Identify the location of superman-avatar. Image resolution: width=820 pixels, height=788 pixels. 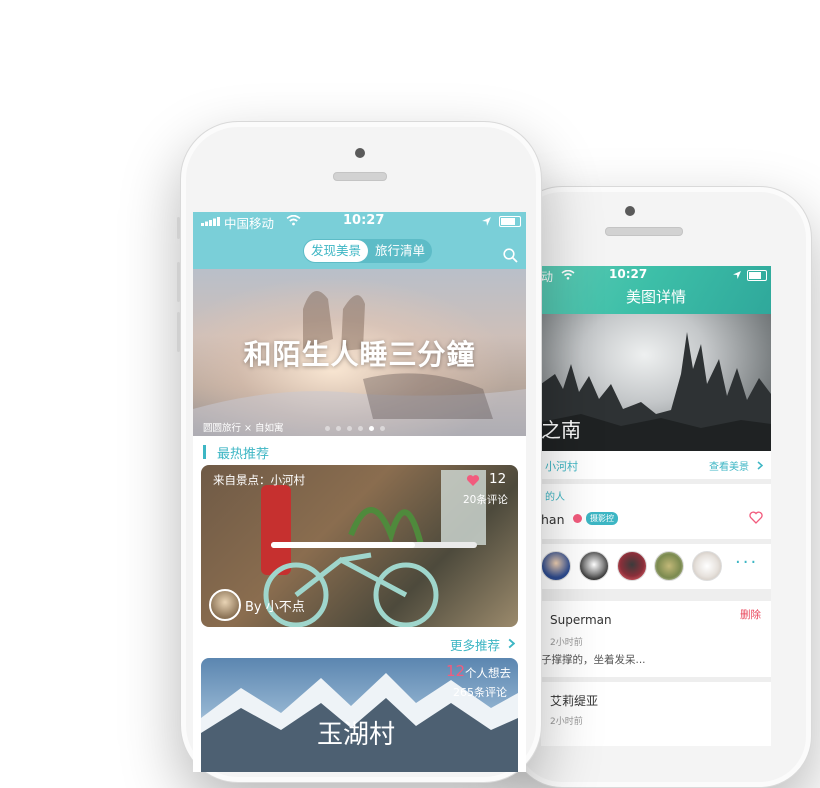
(556, 566).